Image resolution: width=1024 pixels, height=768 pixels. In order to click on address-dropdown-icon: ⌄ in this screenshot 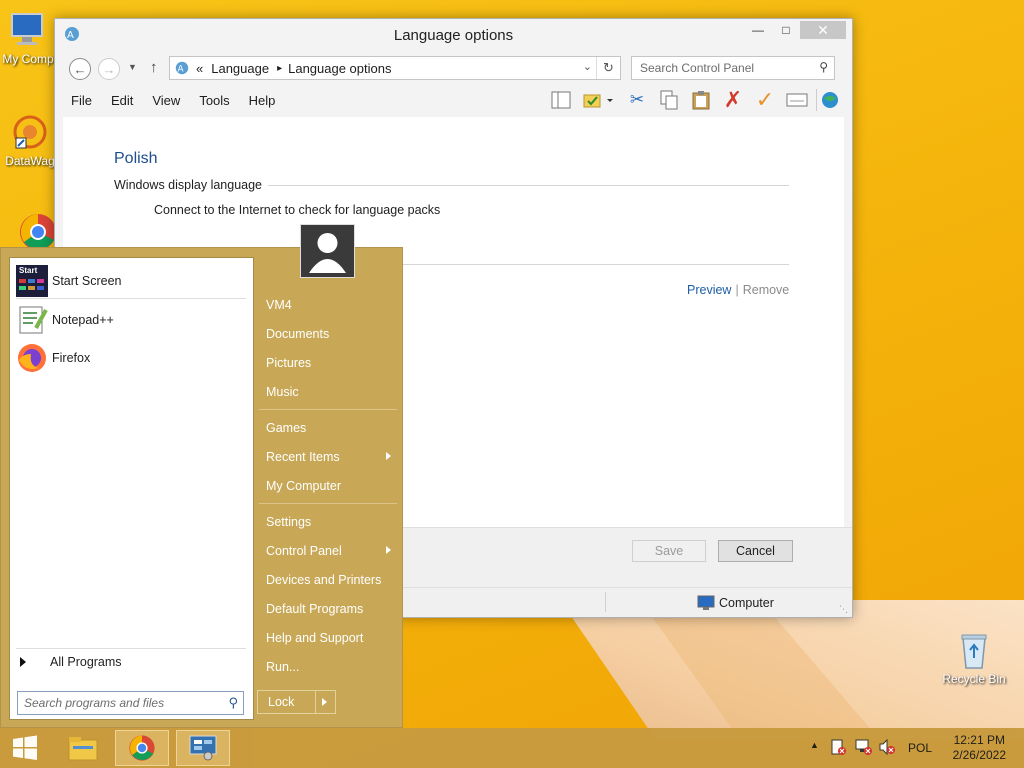, I will do `click(587, 66)`.